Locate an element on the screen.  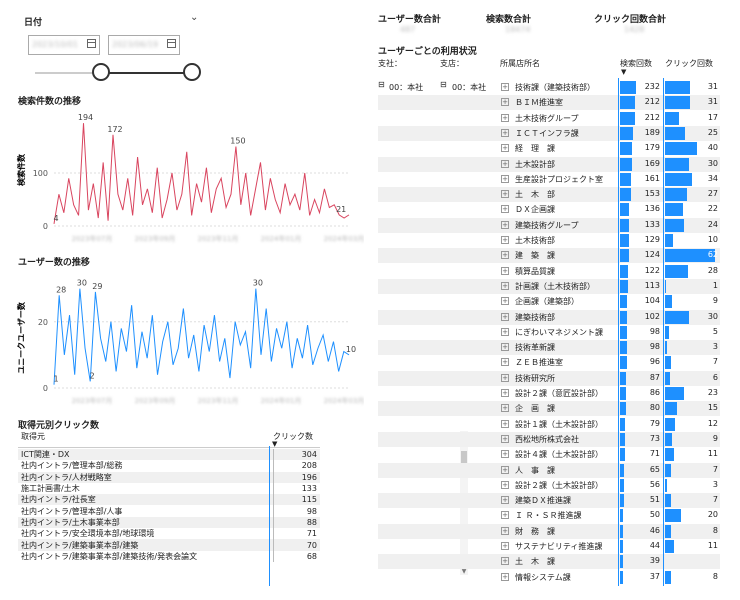
dept-header: 所属店所名 is located at coordinates (520, 63).